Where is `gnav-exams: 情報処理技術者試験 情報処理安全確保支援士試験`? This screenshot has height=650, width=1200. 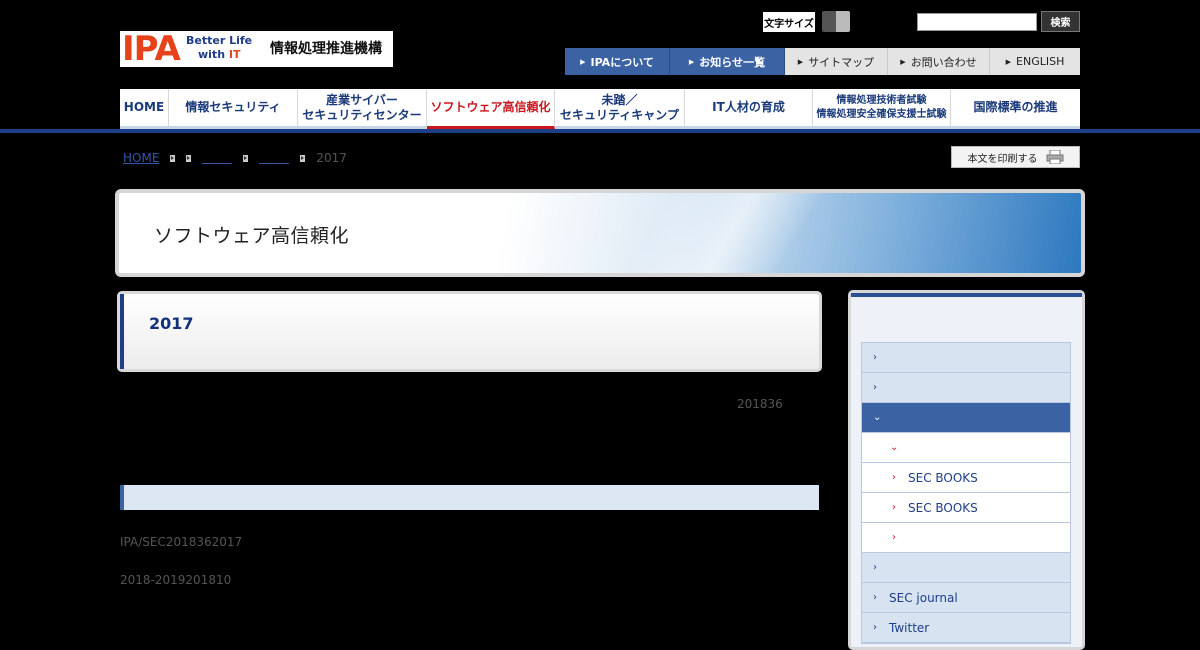
gnav-exams: 情報処理技術者試験 情報処理安全確保支援士試験 is located at coordinates (882, 109).